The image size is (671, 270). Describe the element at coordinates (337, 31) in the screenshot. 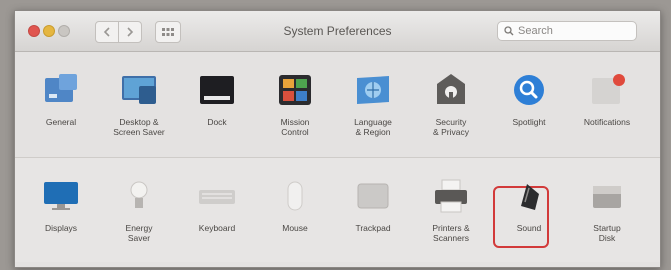

I see `title-bar: System Preferences` at that location.